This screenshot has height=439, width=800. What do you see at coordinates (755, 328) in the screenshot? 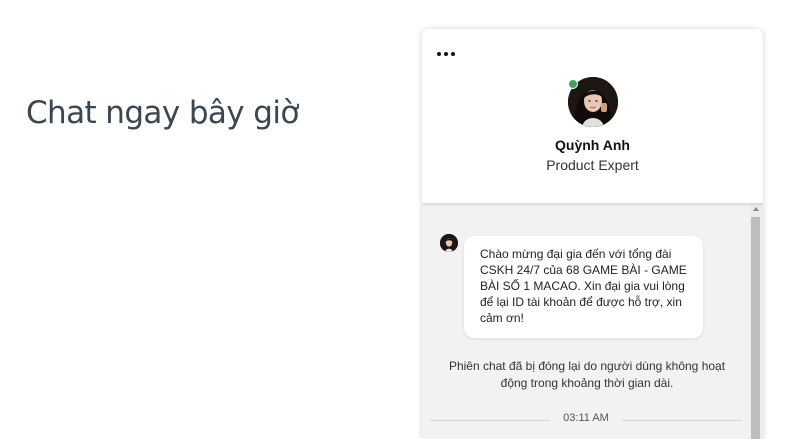
I see `scroll-thumb` at bounding box center [755, 328].